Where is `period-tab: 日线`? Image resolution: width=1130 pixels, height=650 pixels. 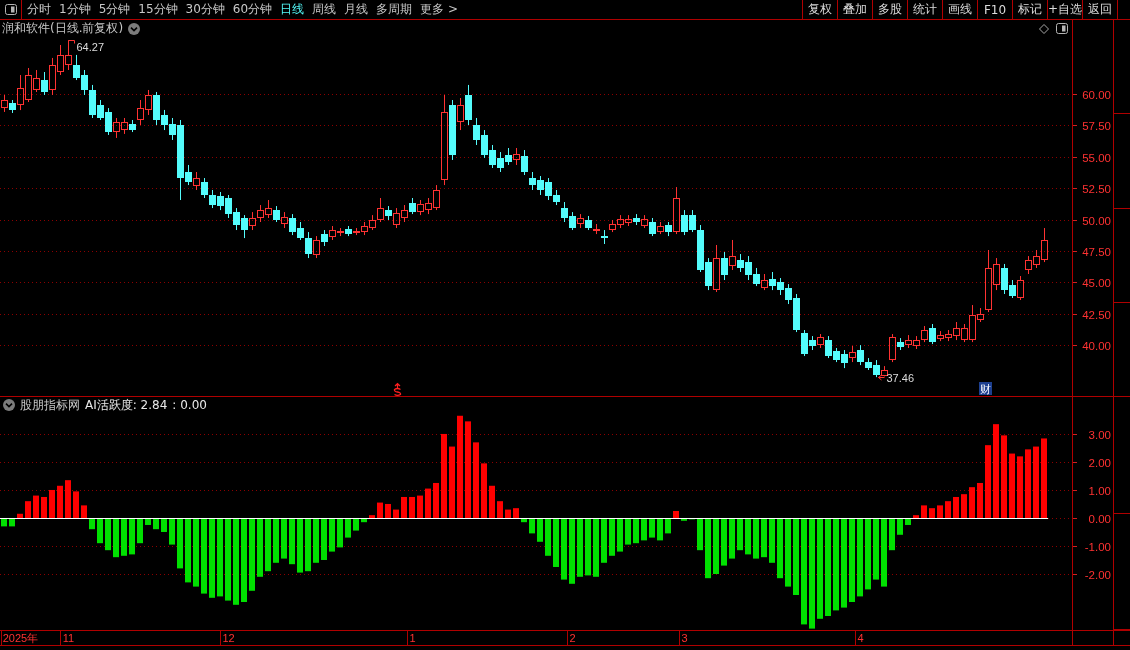
period-tab: 日线 is located at coordinates (292, 9).